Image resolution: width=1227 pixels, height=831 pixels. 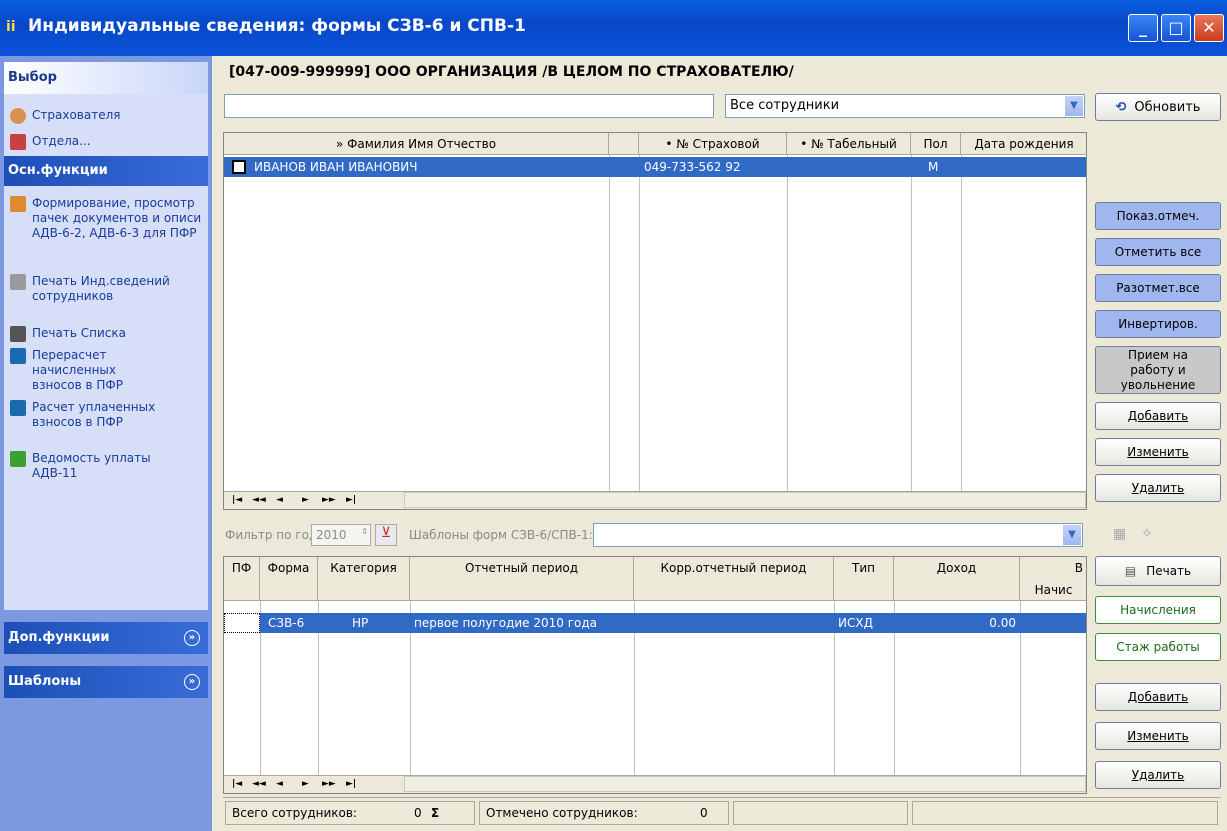 I want to click on delete-employee-button: Удалить, so click(x=1158, y=488).